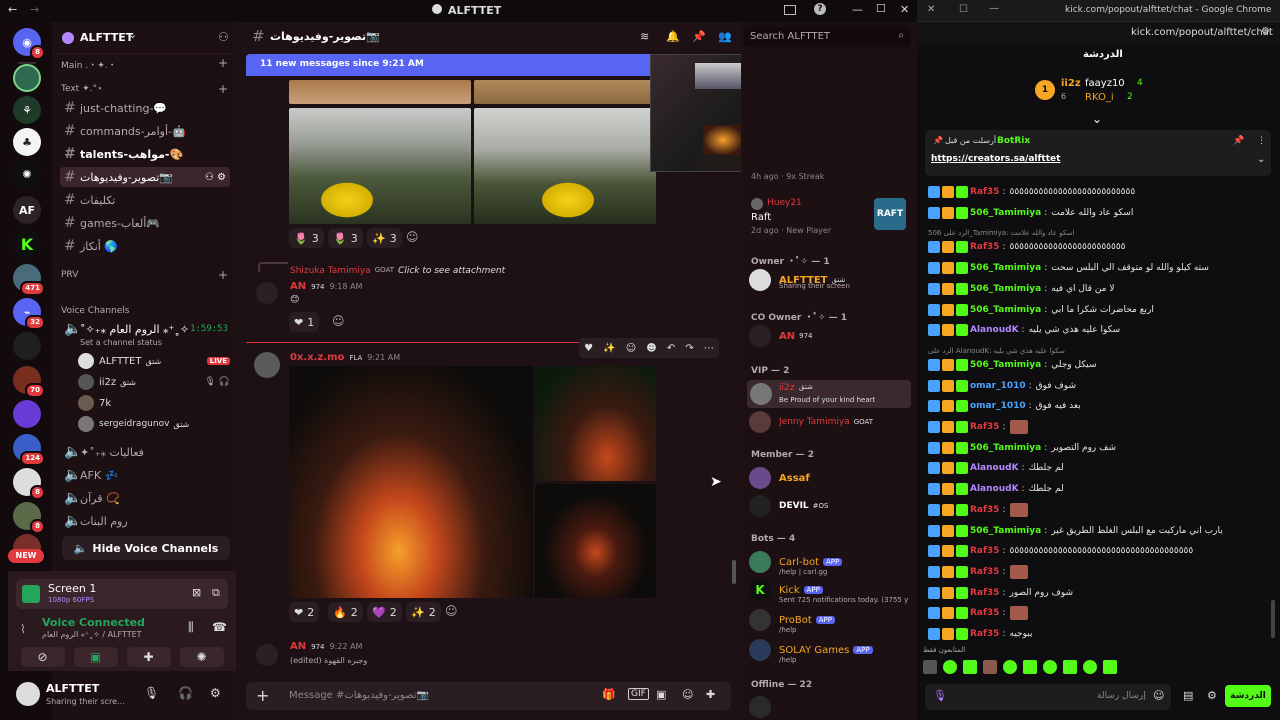 The width and height of the screenshot is (1280, 720). Describe the element at coordinates (1265, 31) in the screenshot. I see `site-settings-icon: ⚙` at that location.